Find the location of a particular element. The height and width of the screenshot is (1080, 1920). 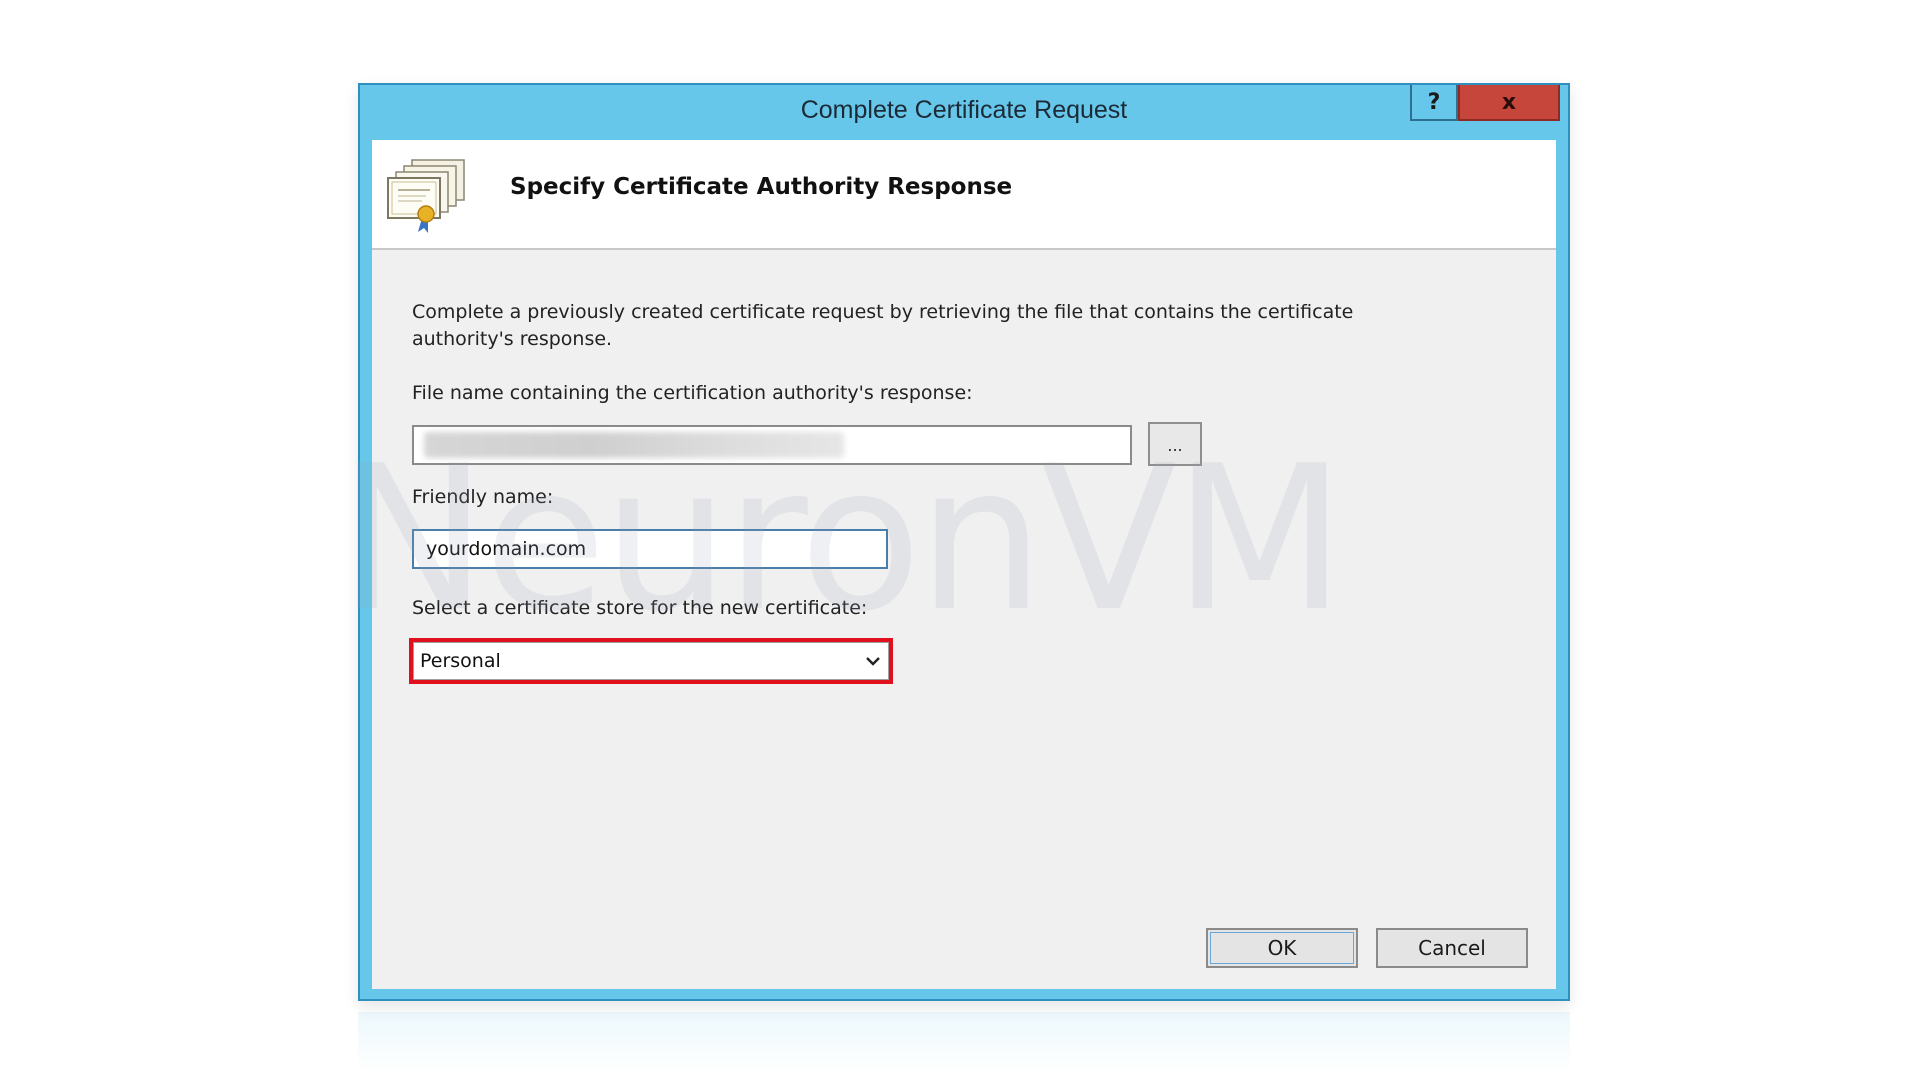

certificate-icon is located at coordinates (426, 196).